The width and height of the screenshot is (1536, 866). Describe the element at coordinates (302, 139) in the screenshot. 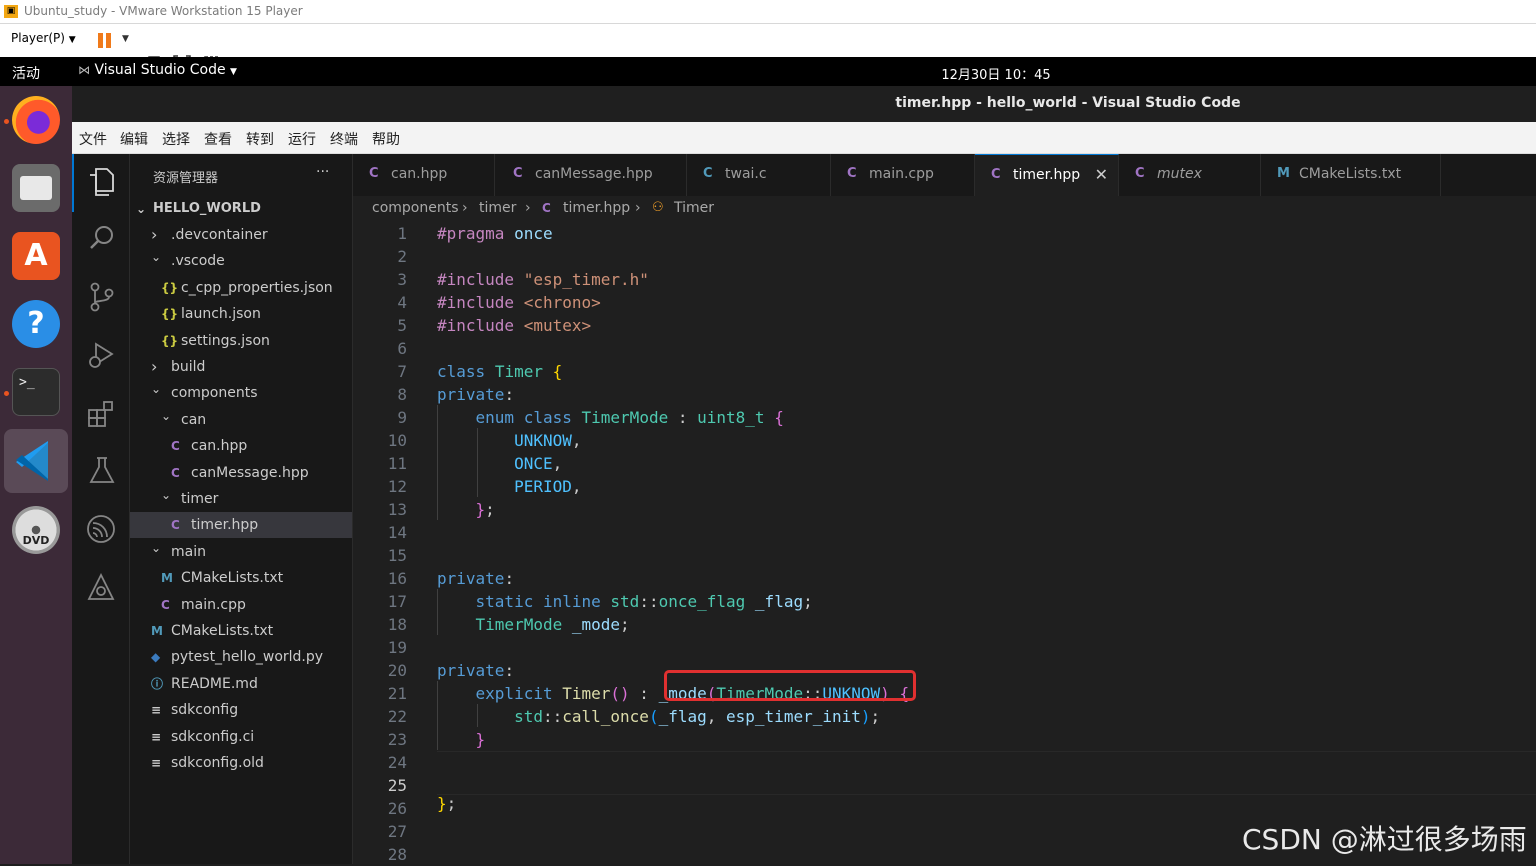

I see `menu-run: 运行` at that location.